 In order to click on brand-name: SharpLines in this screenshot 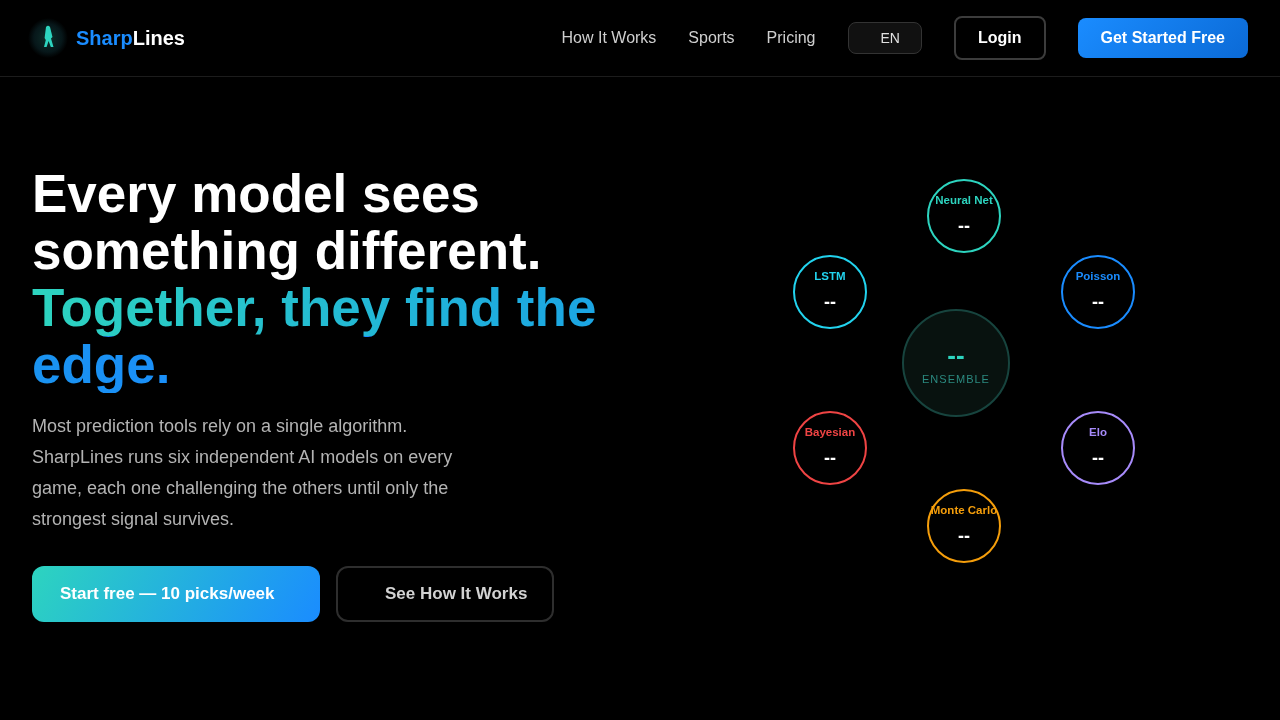, I will do `click(130, 38)`.